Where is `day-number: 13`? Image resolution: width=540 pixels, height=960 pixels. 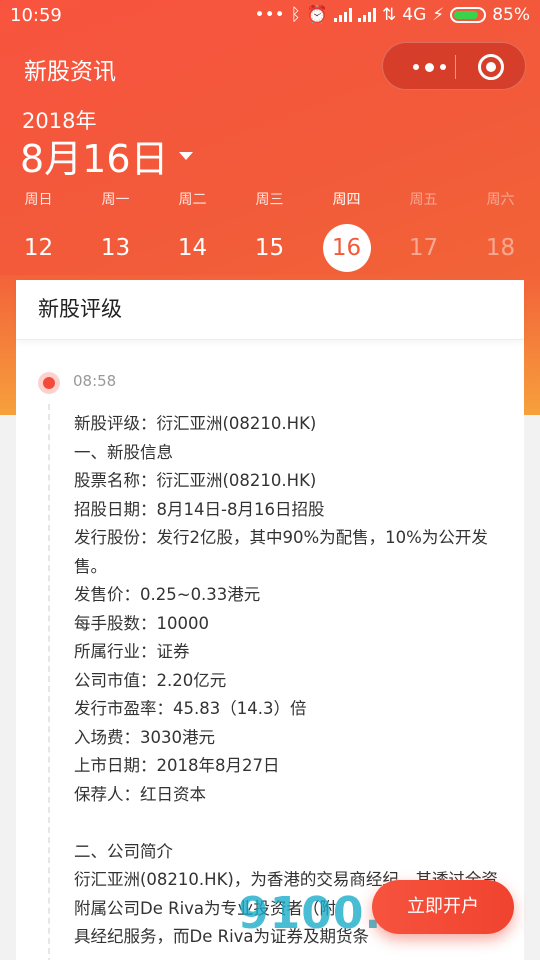
day-number: 13 is located at coordinates (115, 248).